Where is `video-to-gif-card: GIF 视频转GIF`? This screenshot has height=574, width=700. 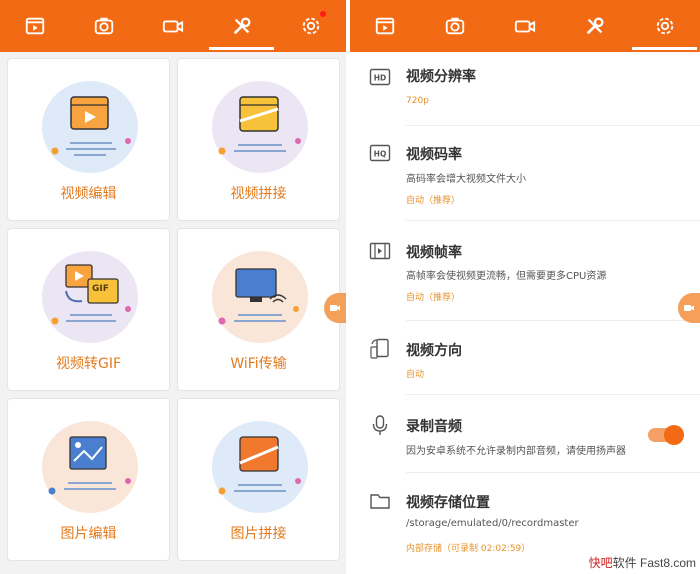 video-to-gif-card: GIF 视频转GIF is located at coordinates (88, 309).